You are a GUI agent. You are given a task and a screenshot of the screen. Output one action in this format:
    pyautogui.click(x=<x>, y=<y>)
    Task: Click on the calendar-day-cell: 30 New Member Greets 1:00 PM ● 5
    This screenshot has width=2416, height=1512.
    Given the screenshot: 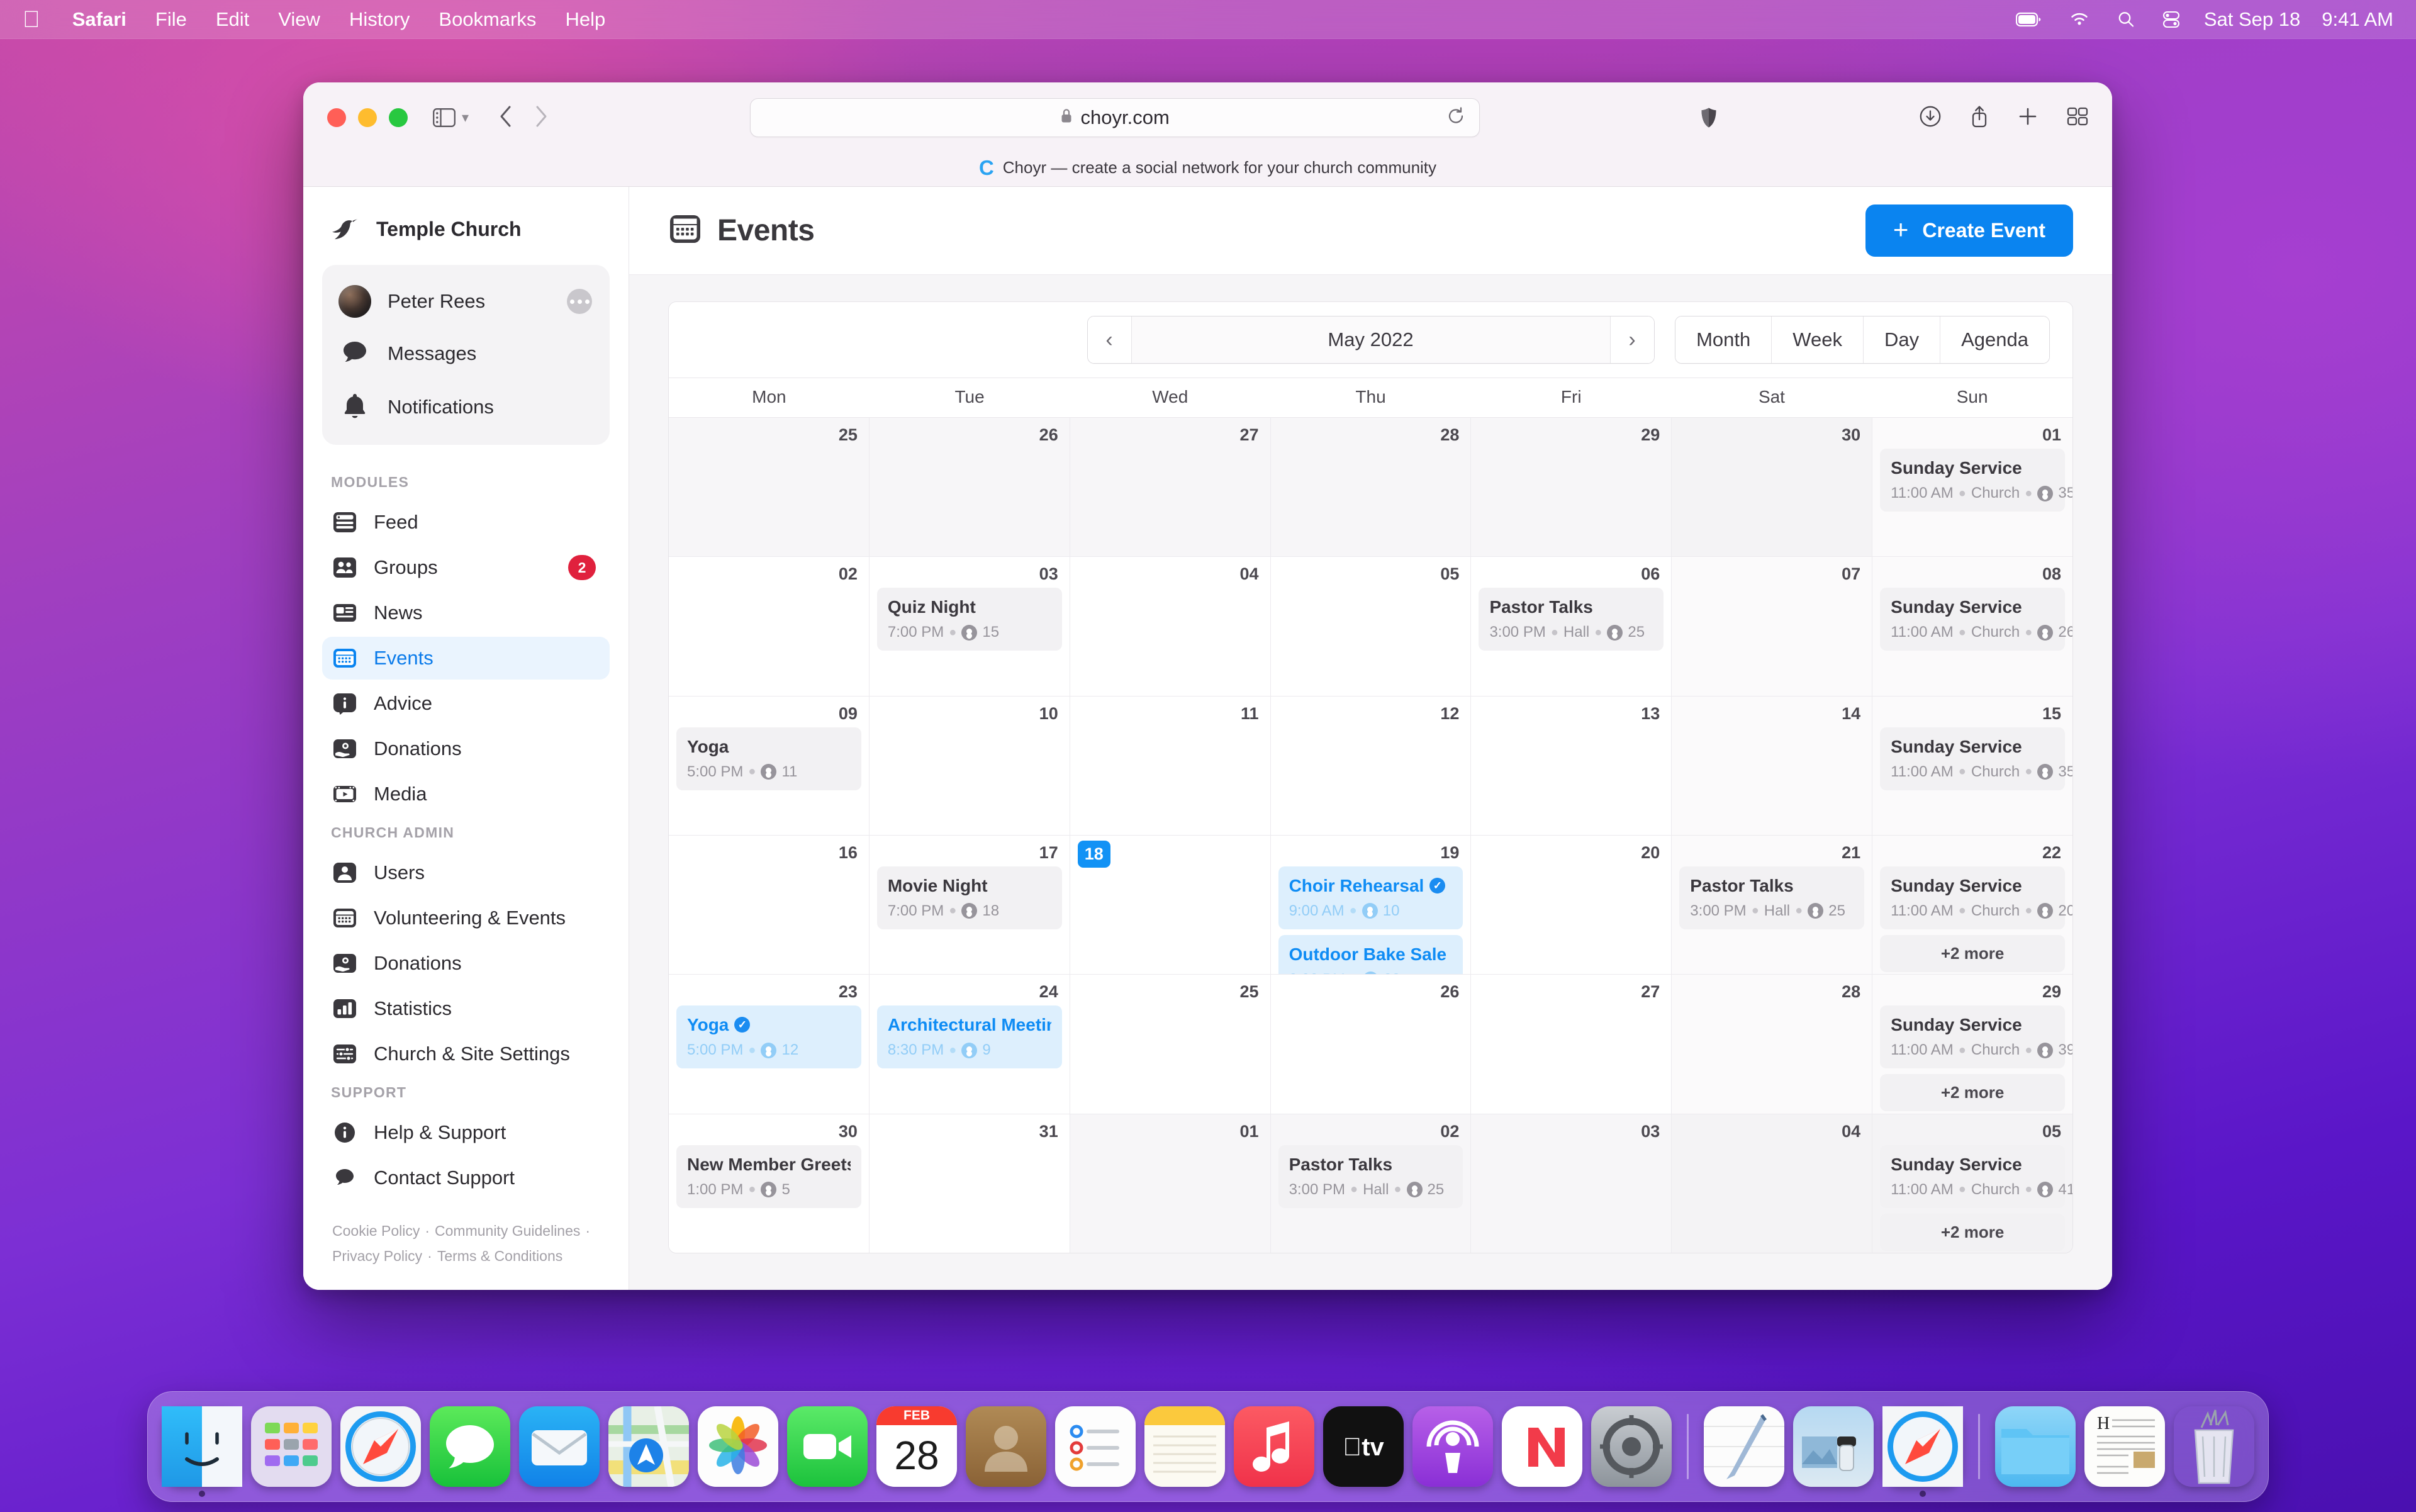 What is the action you would take?
    pyautogui.click(x=769, y=1183)
    